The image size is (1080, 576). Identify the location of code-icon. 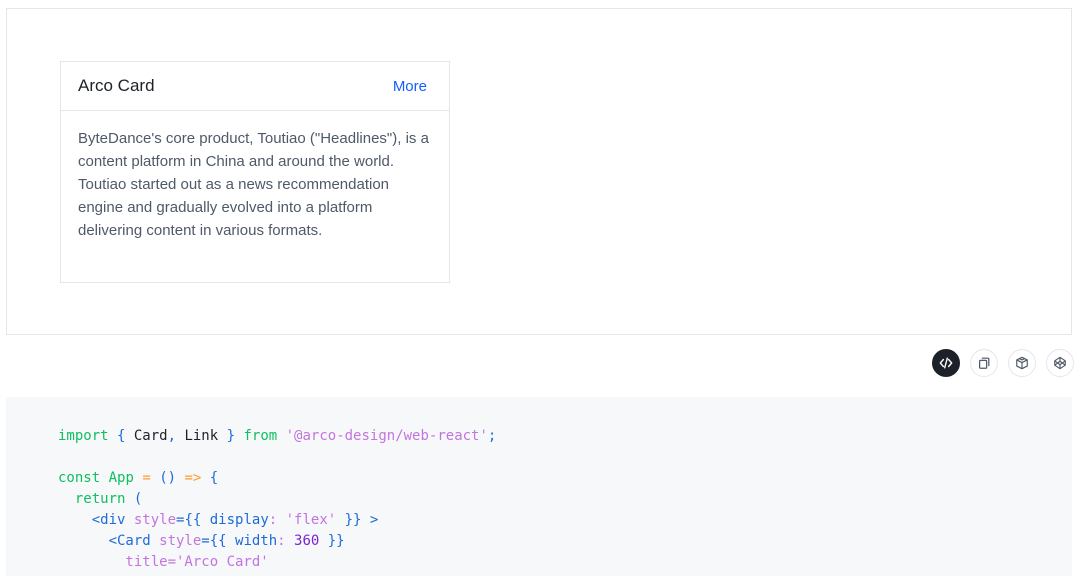
(946, 363).